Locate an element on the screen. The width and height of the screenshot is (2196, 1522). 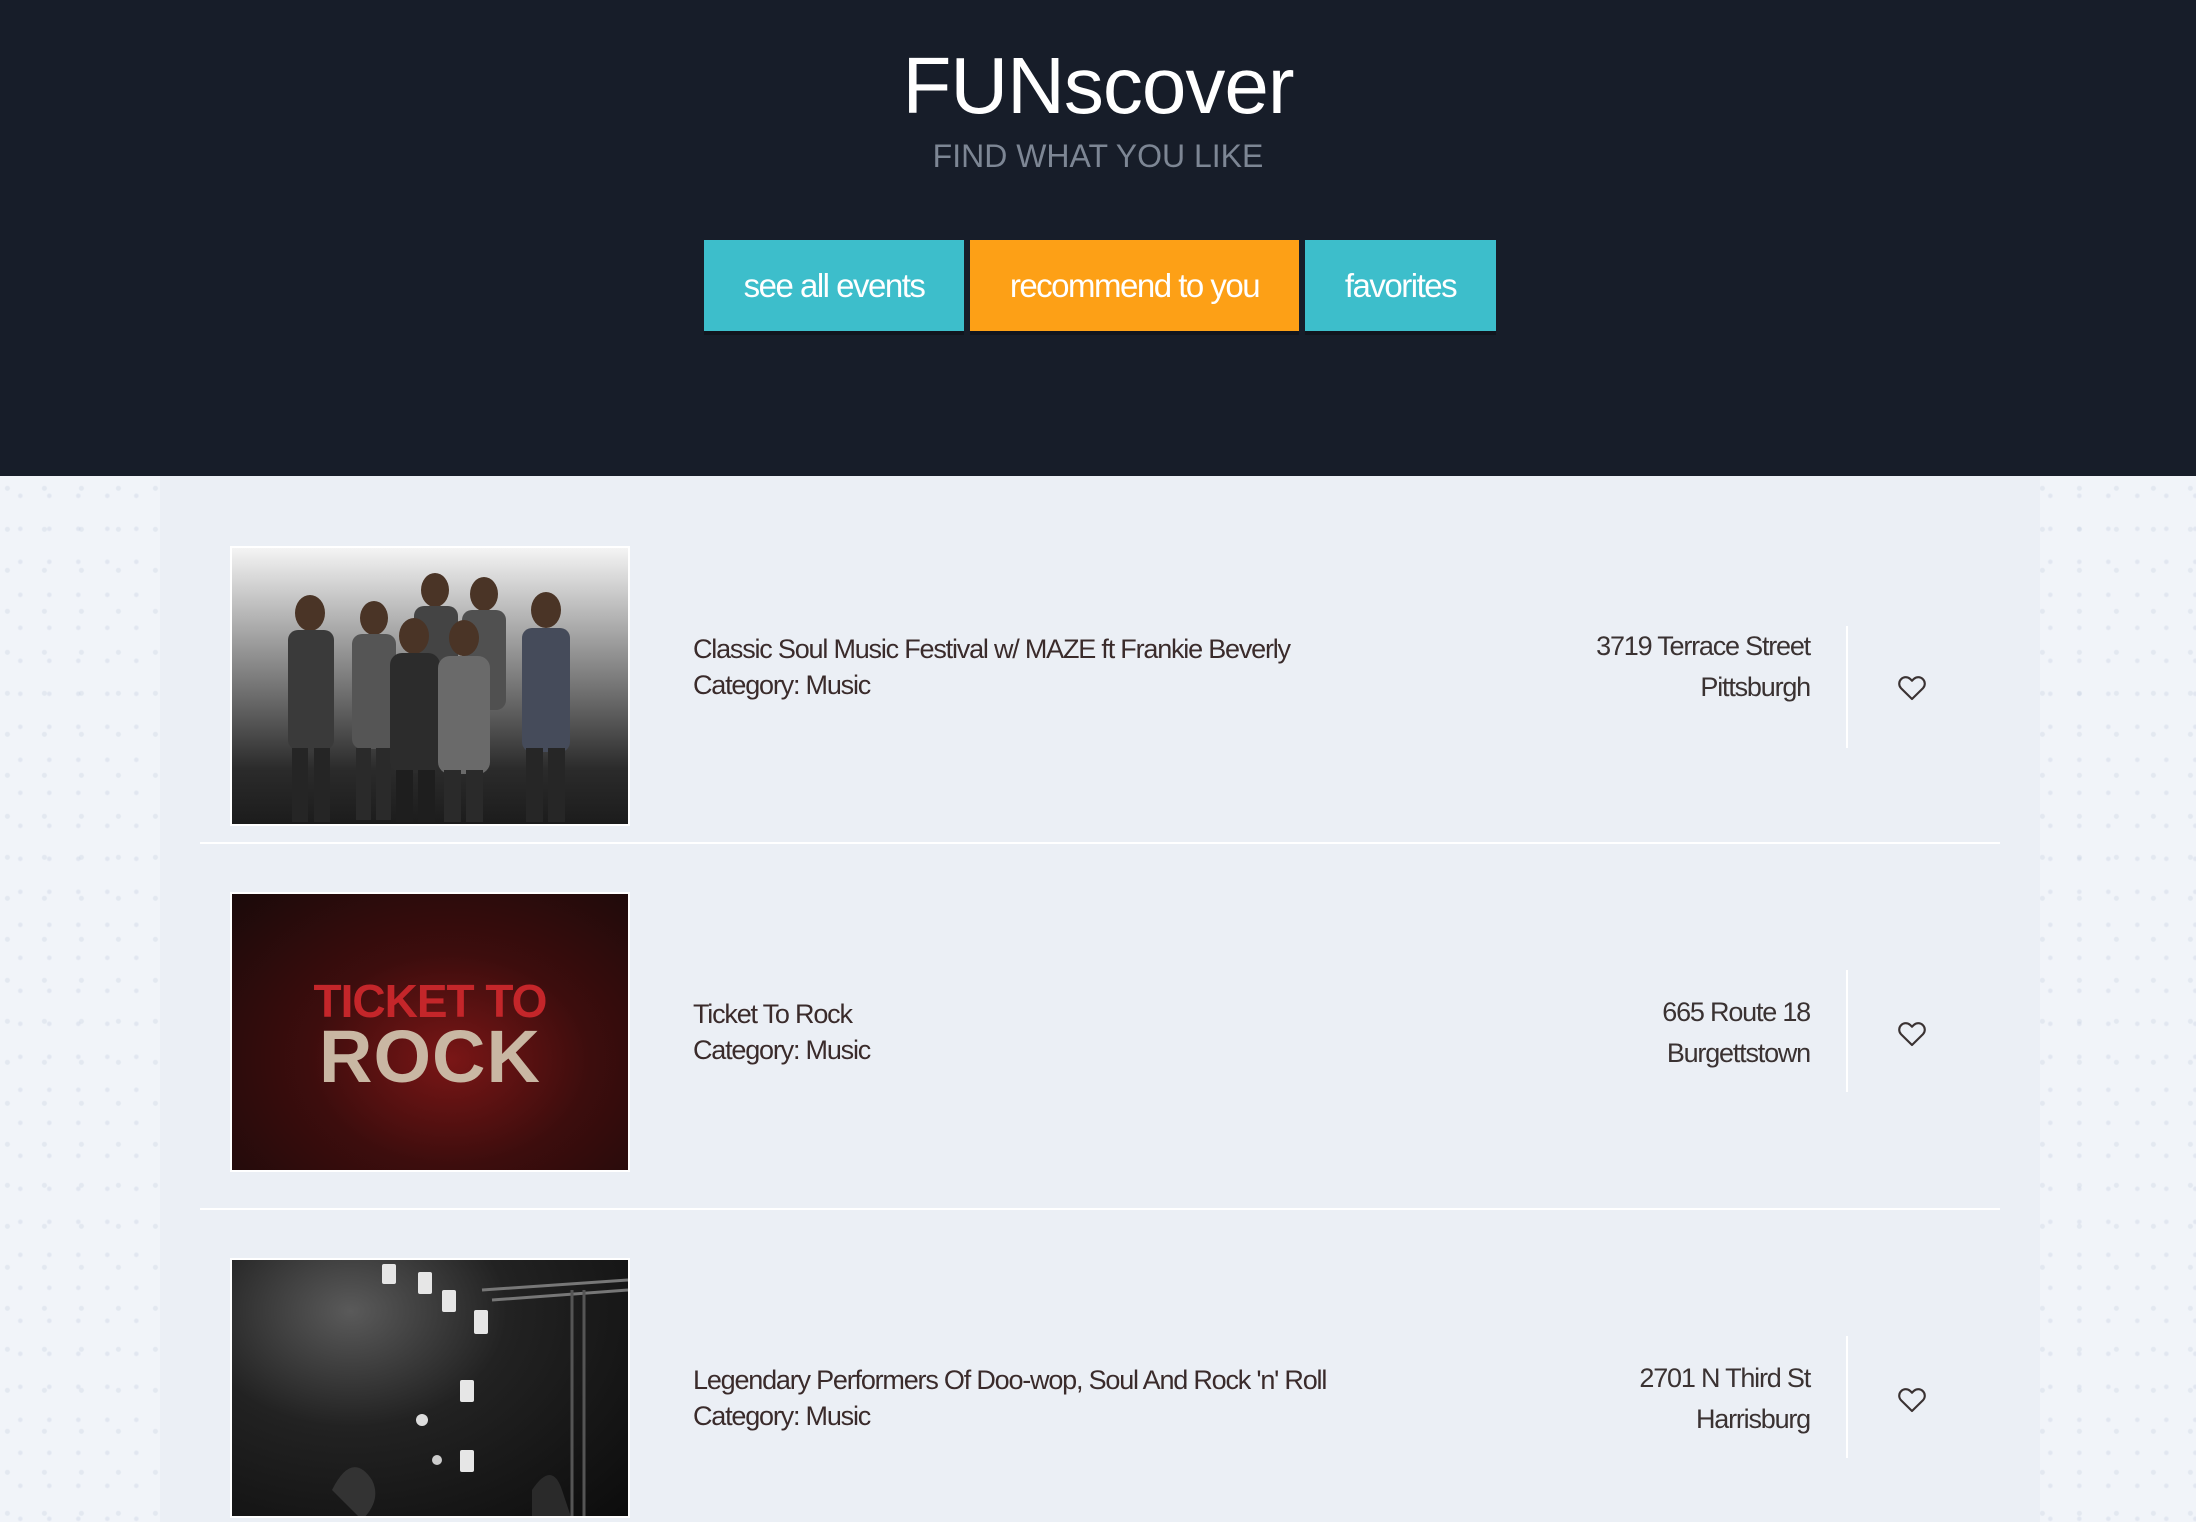
see-all-events-button: see all events is located at coordinates (834, 285).